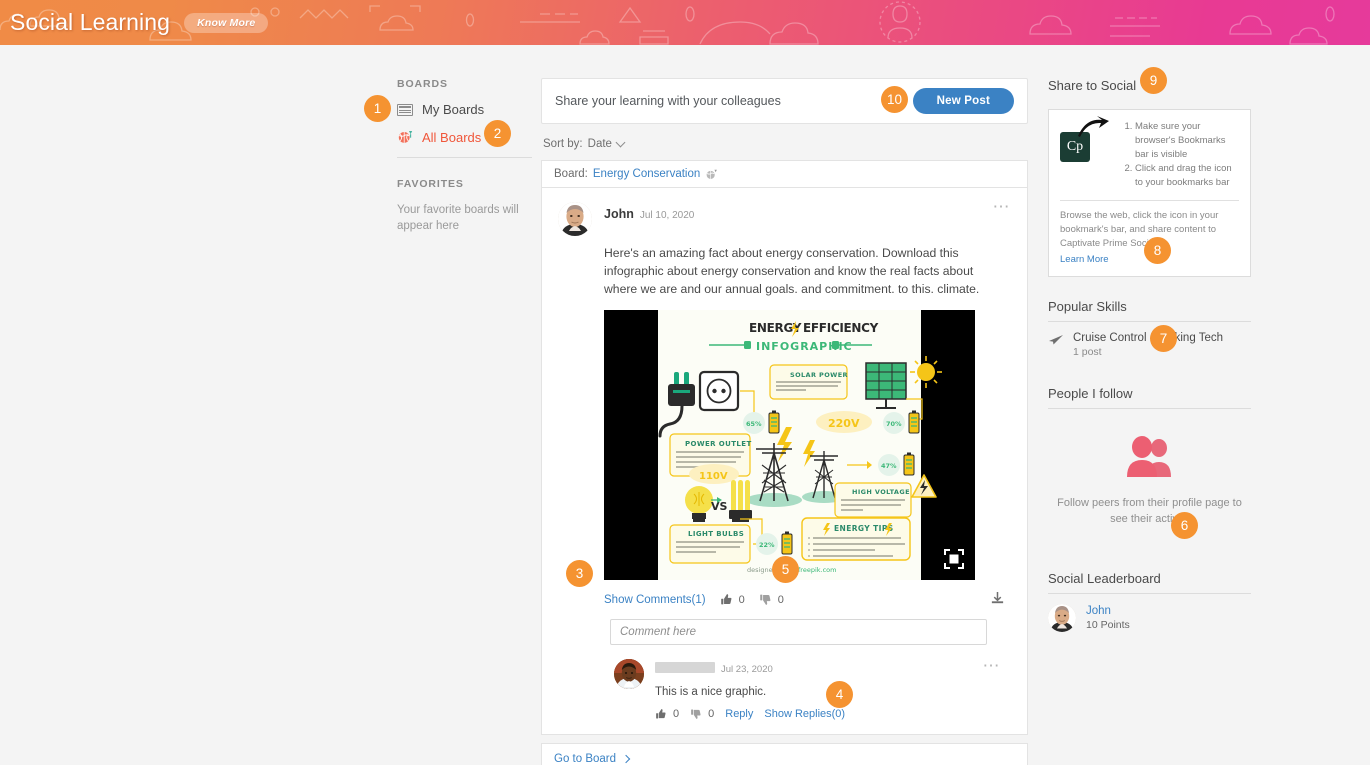  I want to click on social-leaderboard-title: Social Leaderboard, so click(1104, 578).